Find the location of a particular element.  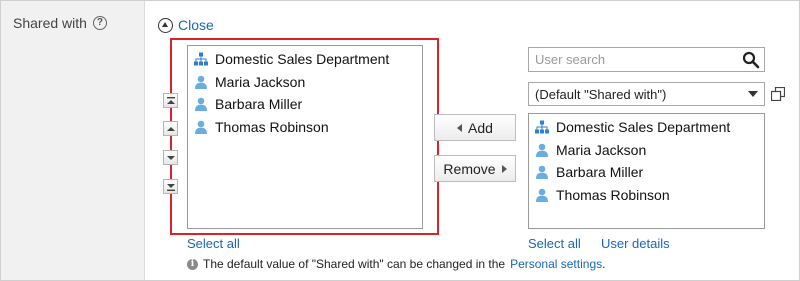

move-up-icon is located at coordinates (171, 129).